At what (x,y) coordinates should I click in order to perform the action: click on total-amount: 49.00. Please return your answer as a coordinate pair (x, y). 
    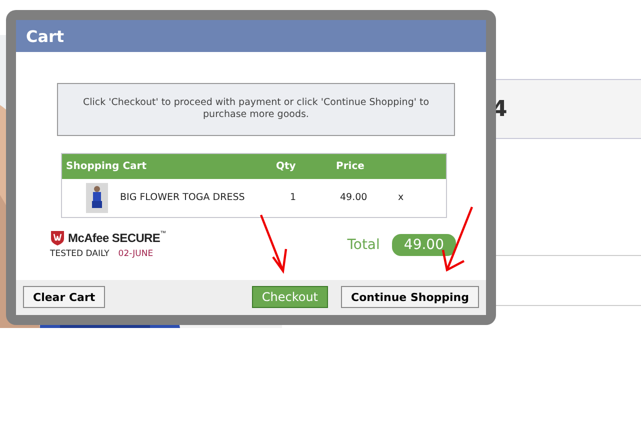
    Looking at the image, I should click on (424, 245).